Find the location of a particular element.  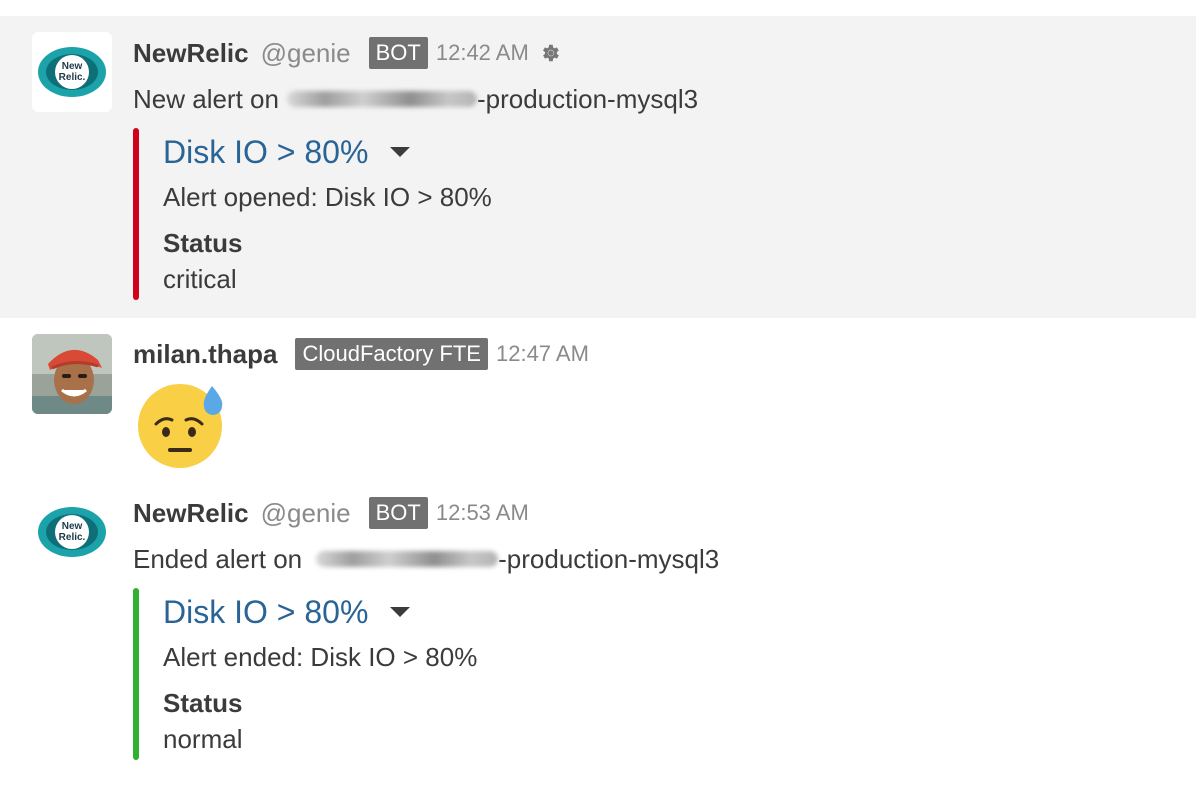

cloudfactory-badge: CloudFactory FTE is located at coordinates (391, 354).